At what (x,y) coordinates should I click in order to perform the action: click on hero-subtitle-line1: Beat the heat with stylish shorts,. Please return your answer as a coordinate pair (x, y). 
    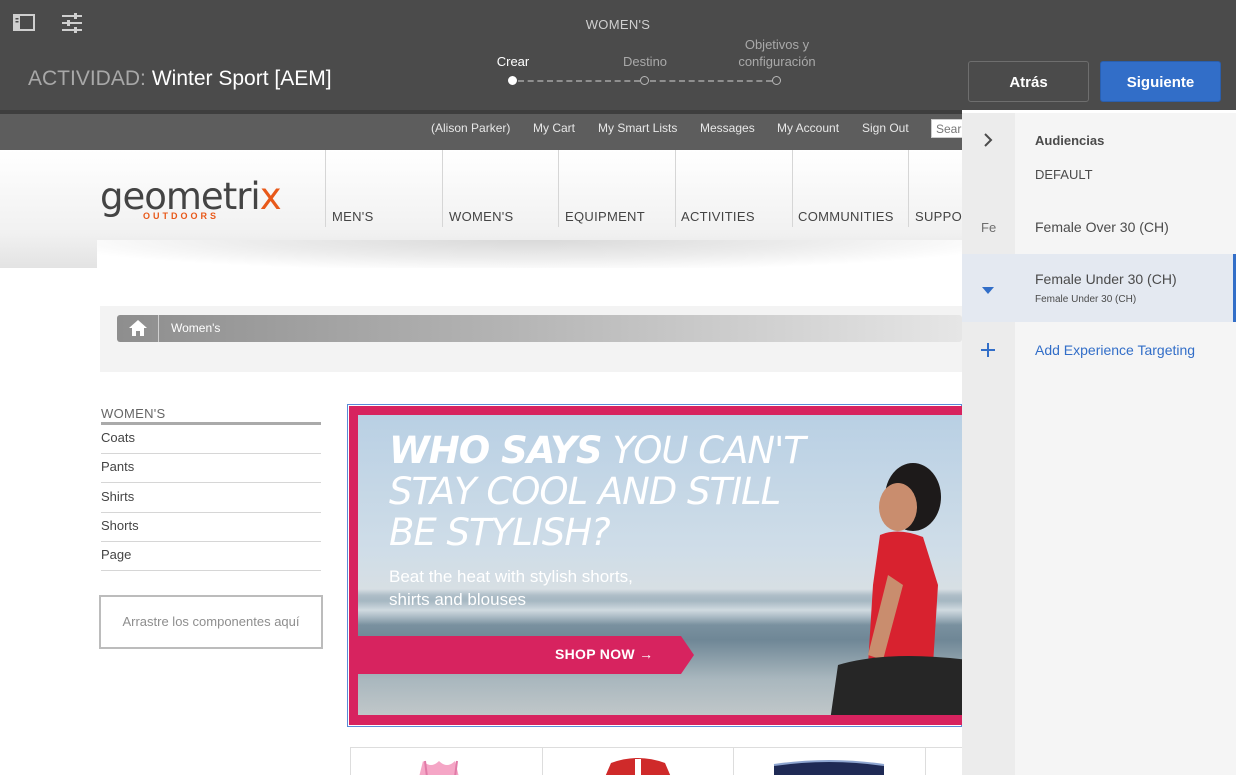
    Looking at the image, I should click on (511, 576).